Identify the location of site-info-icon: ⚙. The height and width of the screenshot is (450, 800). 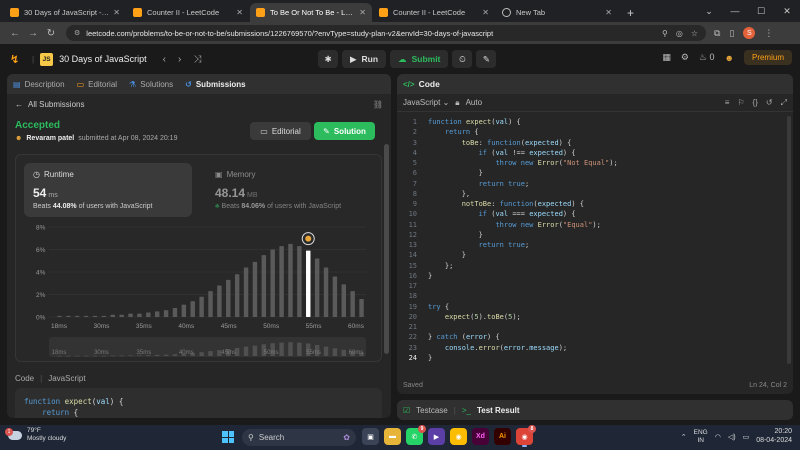
(77, 33).